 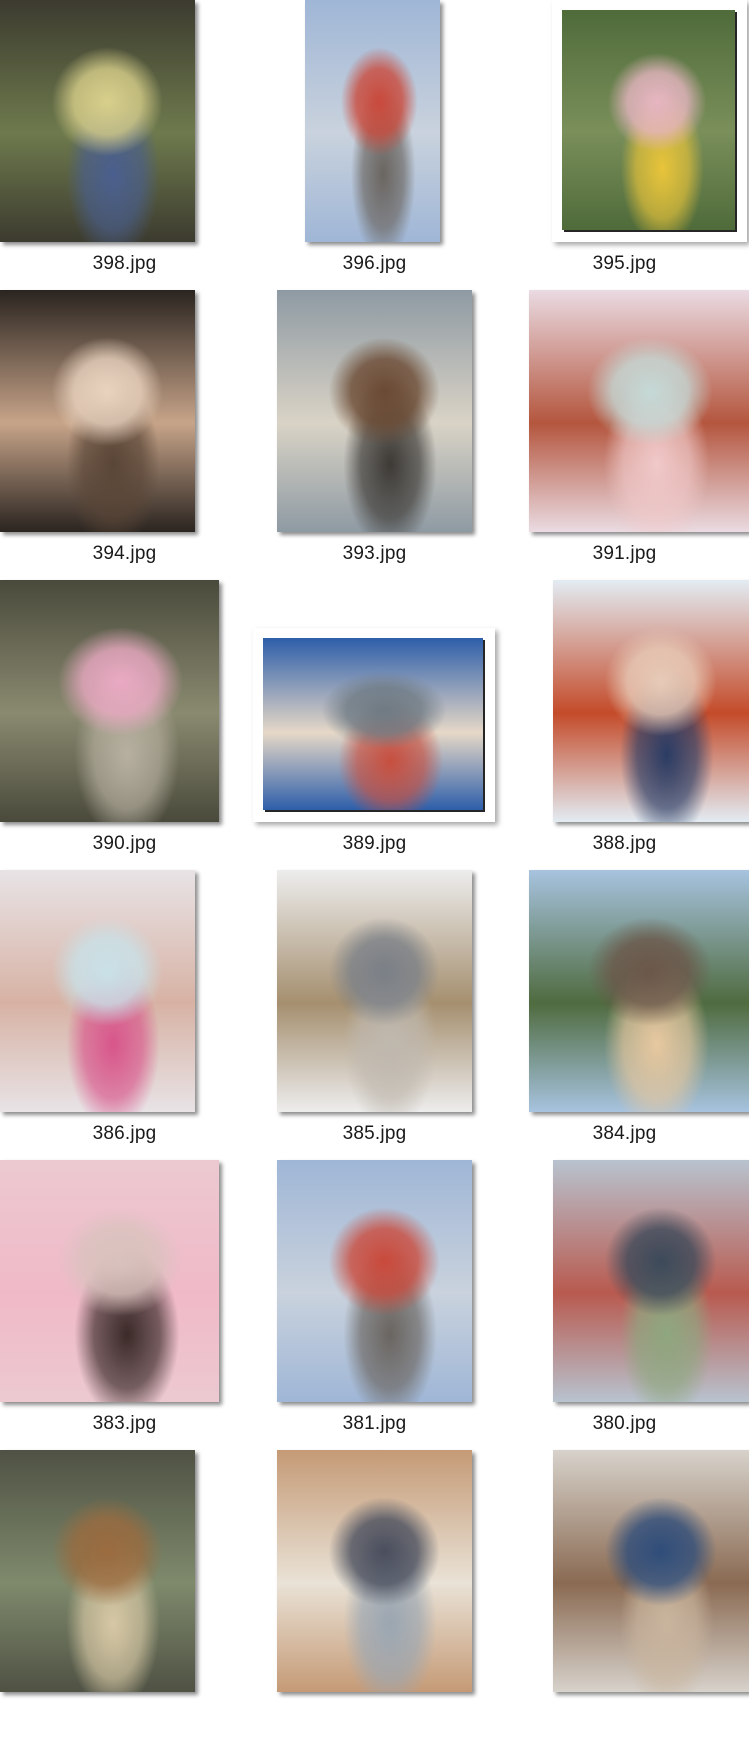 What do you see at coordinates (124, 843) in the screenshot?
I see `file-name-label: 390.jpg` at bounding box center [124, 843].